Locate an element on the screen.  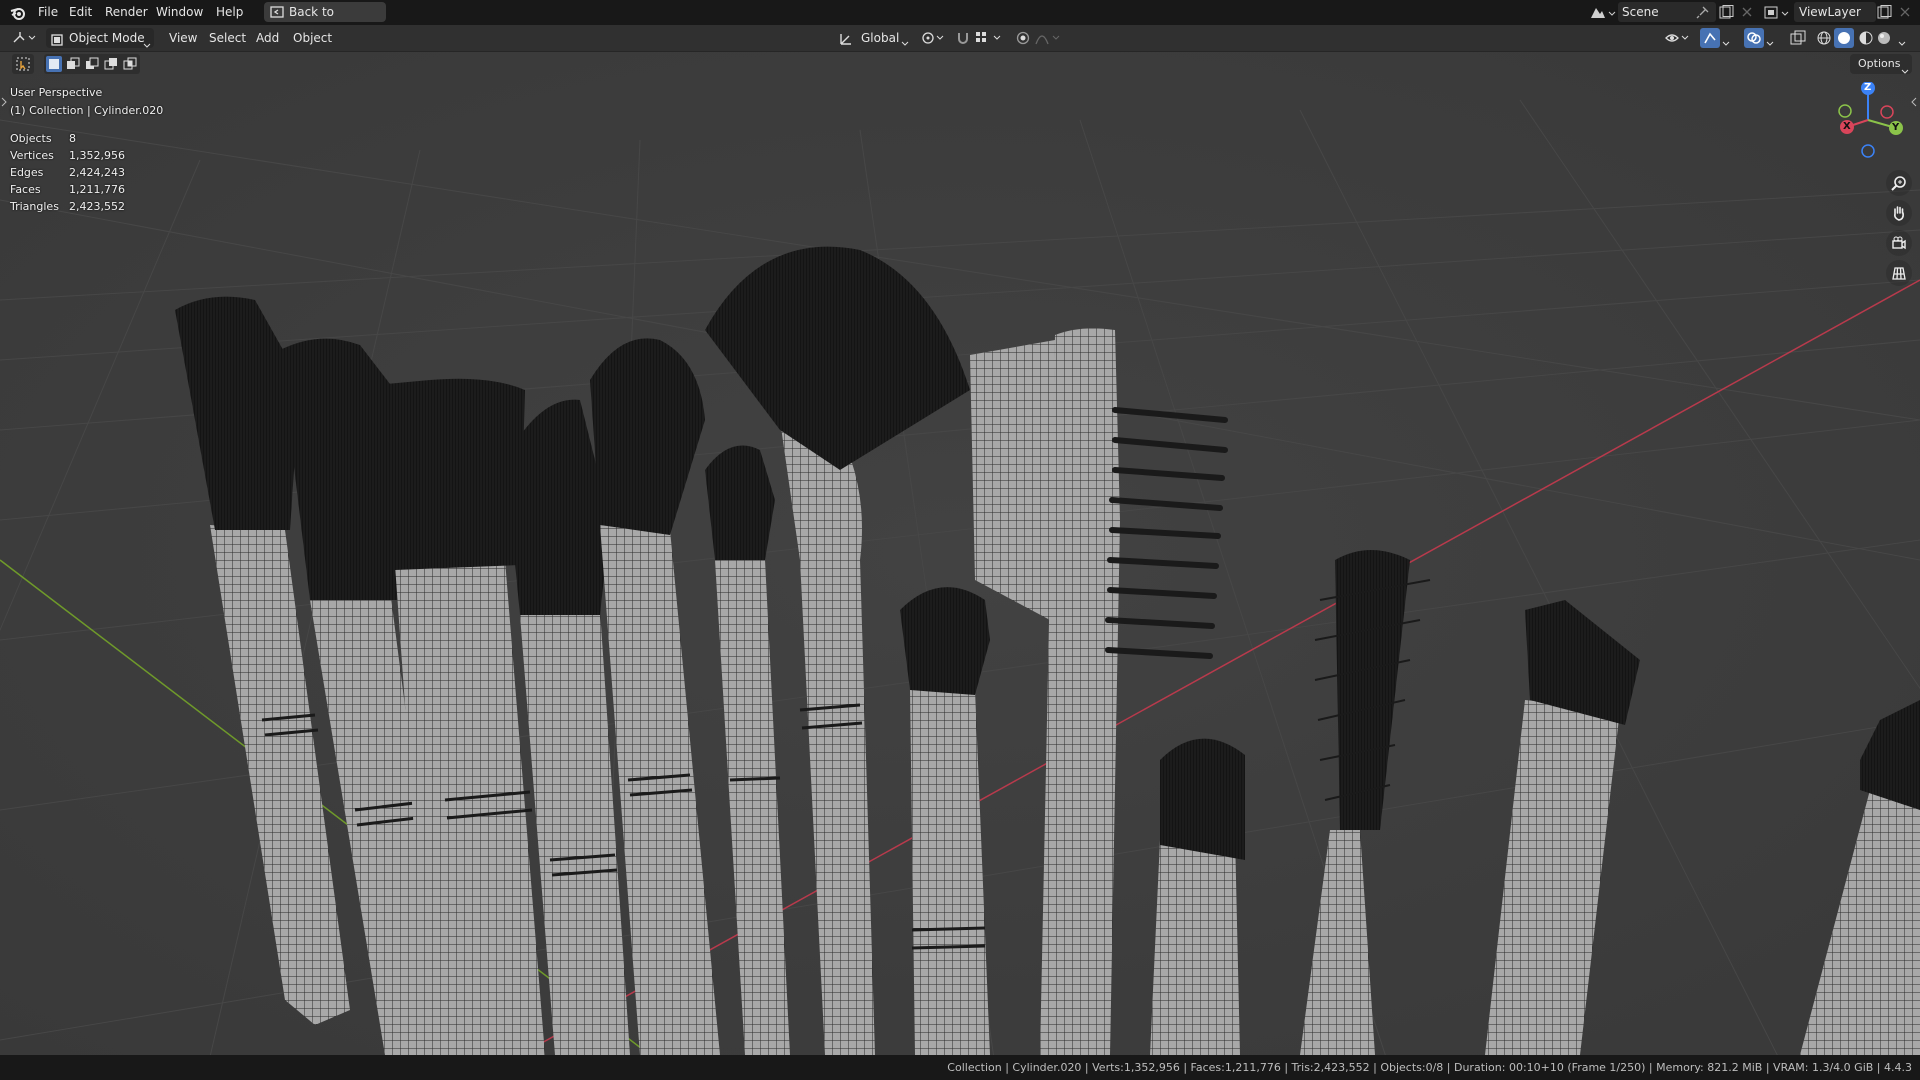
menu-render: Render is located at coordinates (126, 12).